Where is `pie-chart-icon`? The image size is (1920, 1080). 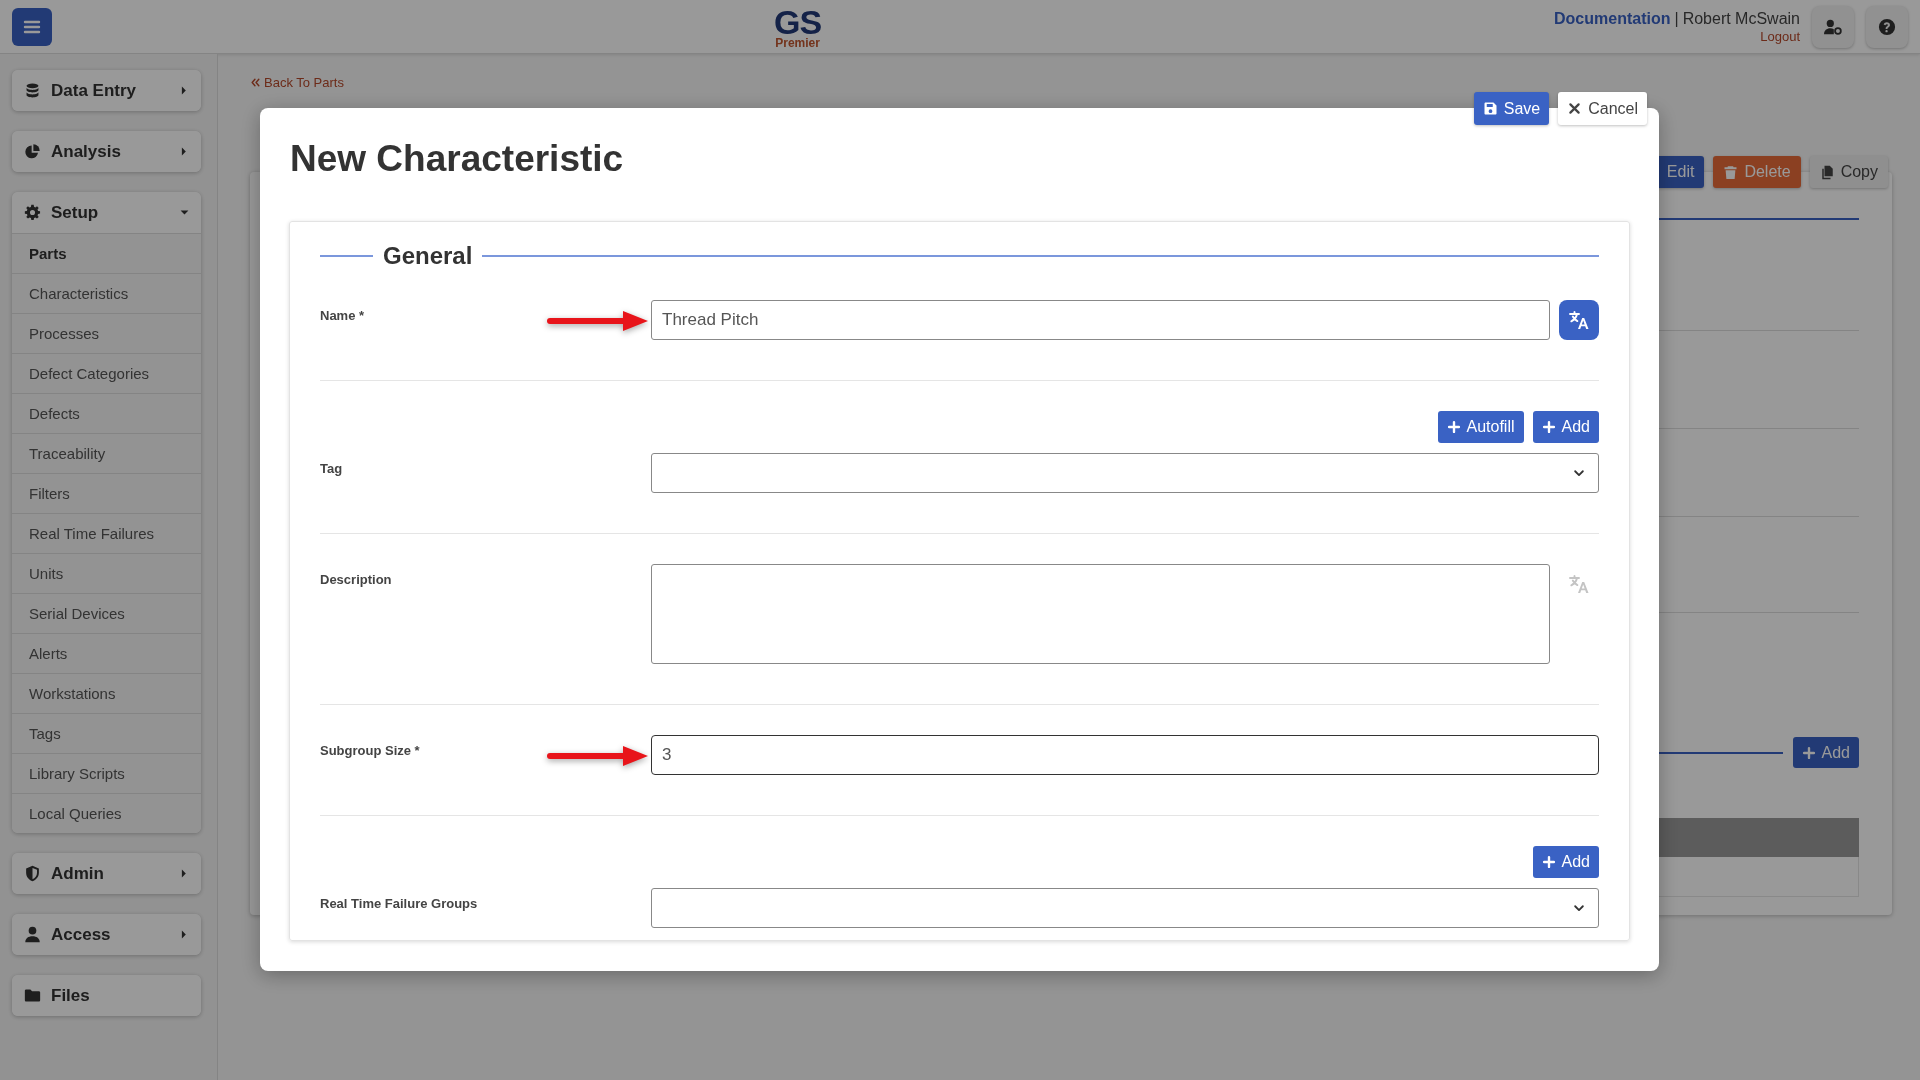
pie-chart-icon is located at coordinates (32, 151).